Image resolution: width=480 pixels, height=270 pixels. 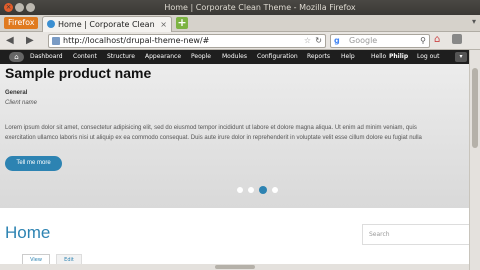 I want to click on horizontal-scroll-thumb, so click(x=235, y=267).